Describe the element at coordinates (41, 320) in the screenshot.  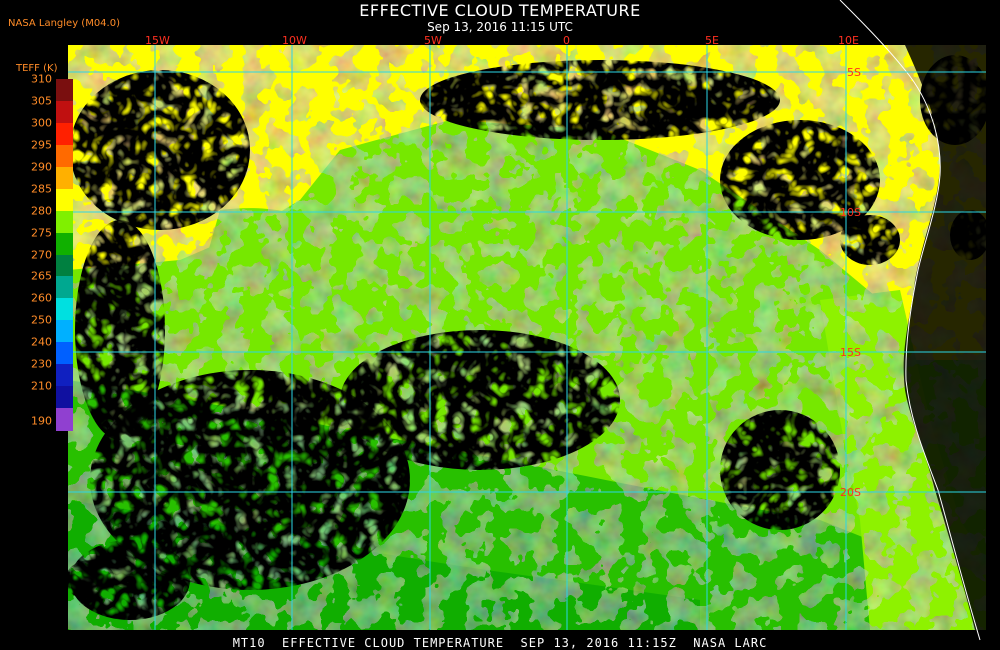
I see `color-bar-tick-label: 250` at that location.